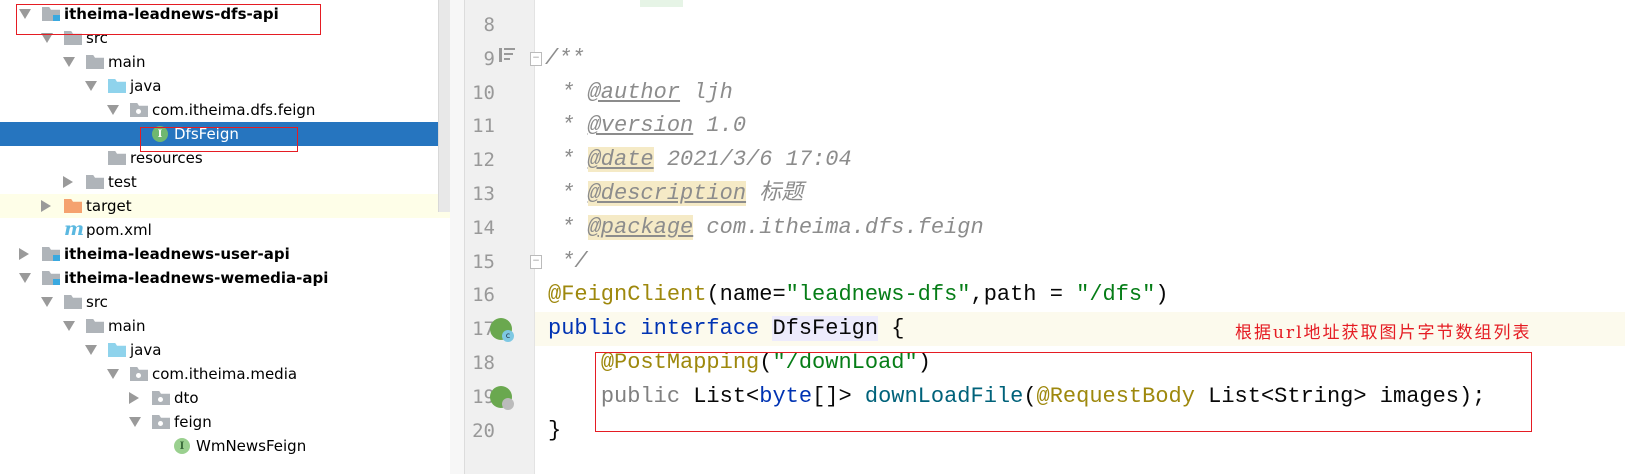  Describe the element at coordinates (225, 230) in the screenshot. I see `tree-item: m pom.xml` at that location.